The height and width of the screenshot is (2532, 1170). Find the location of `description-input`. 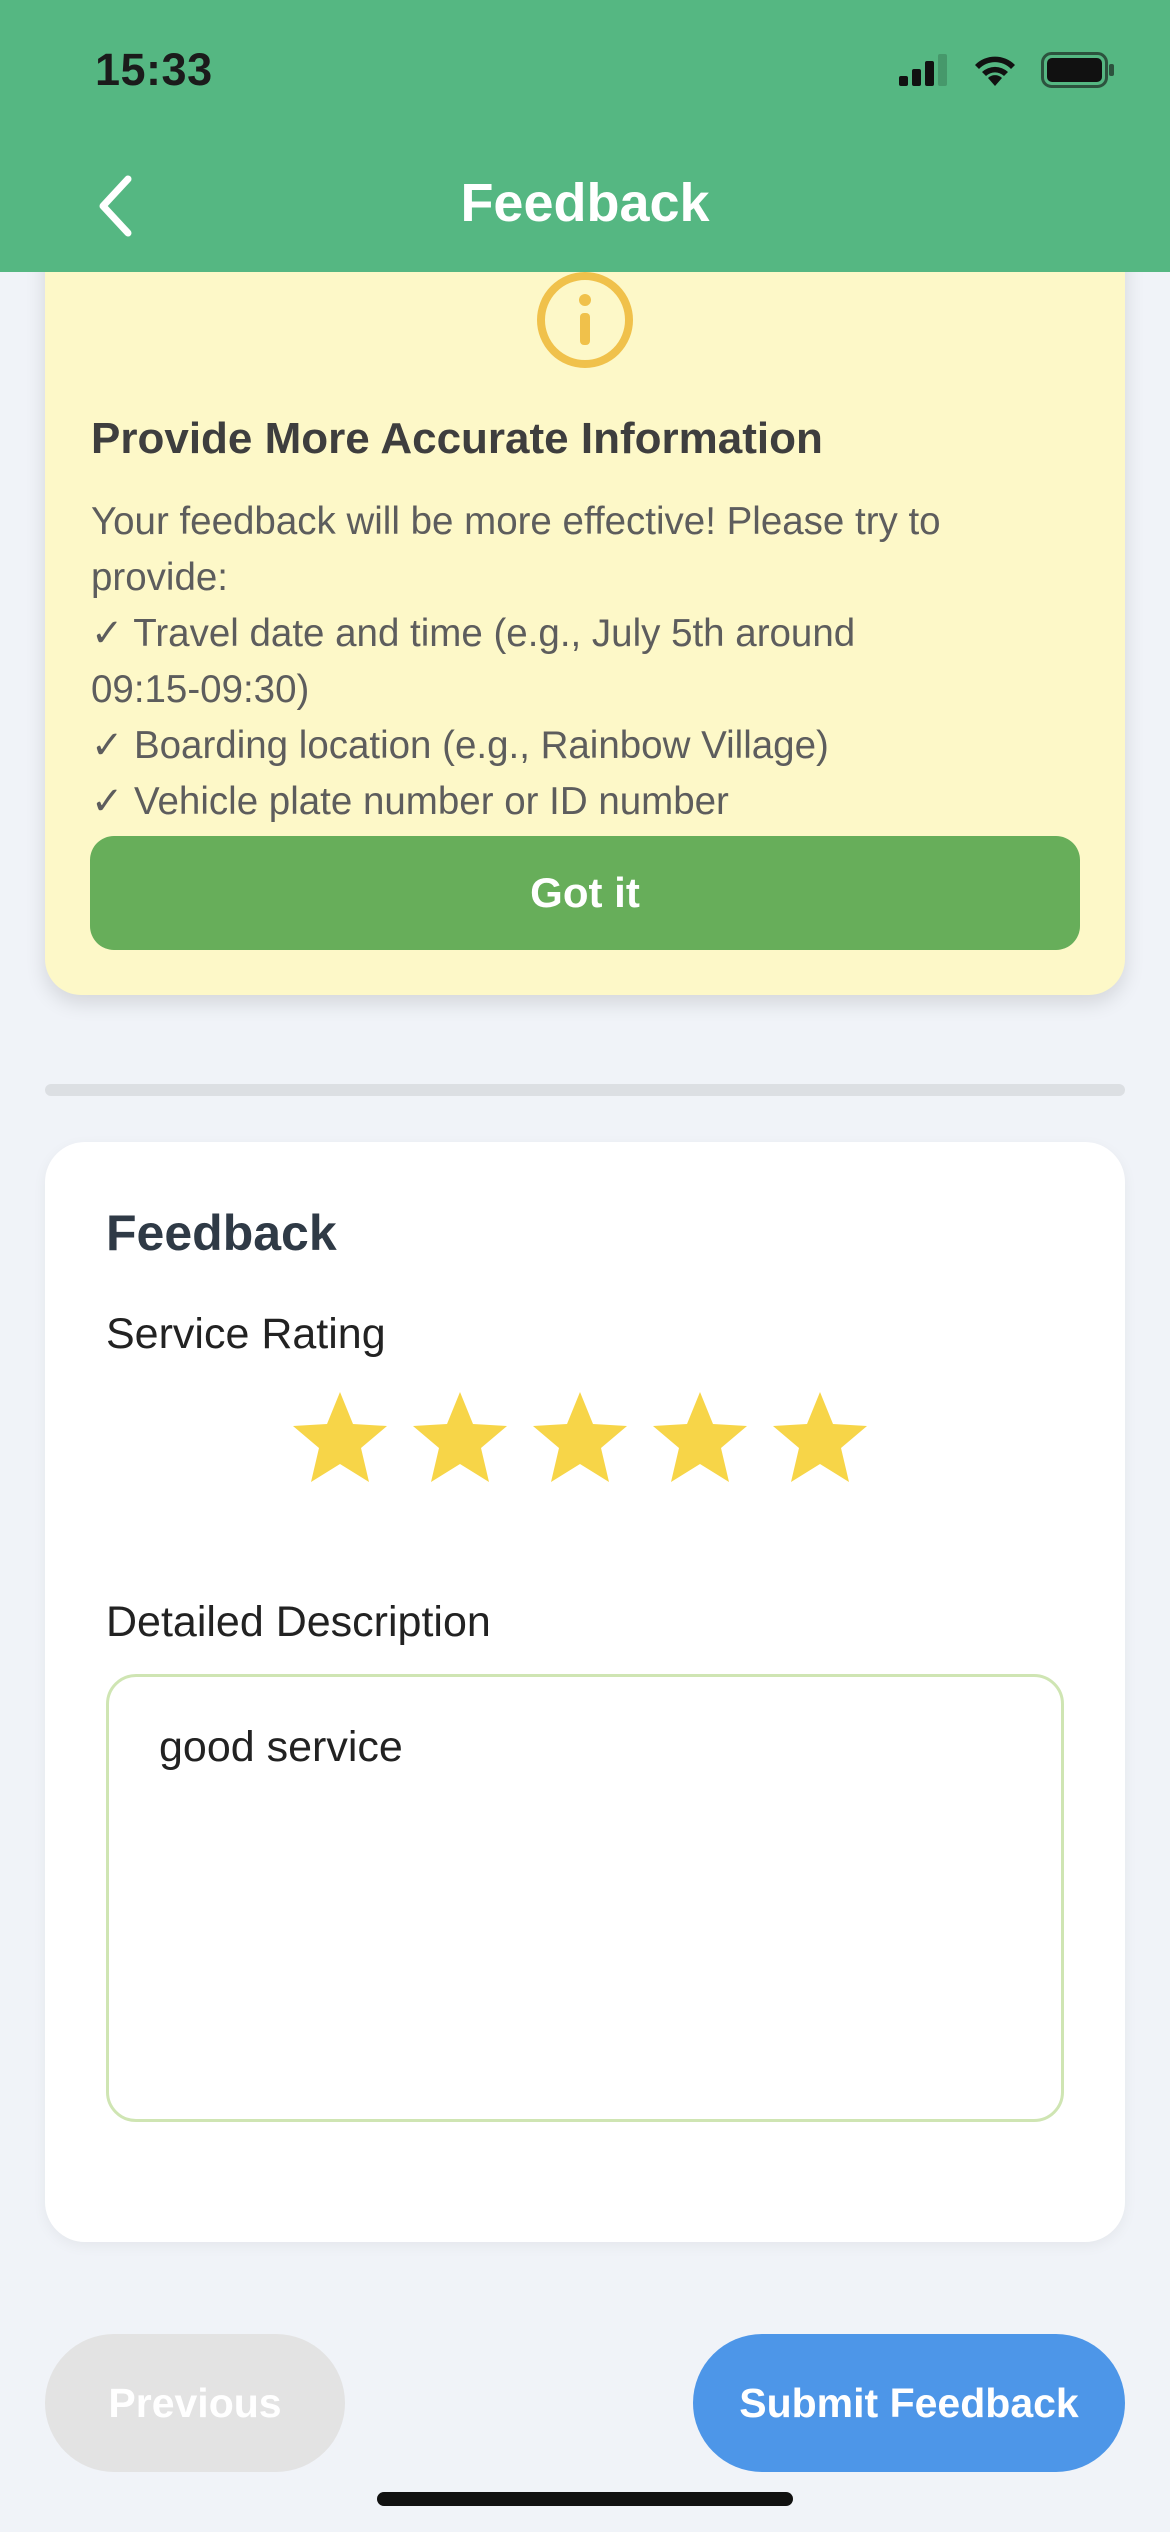

description-input is located at coordinates (585, 1898).